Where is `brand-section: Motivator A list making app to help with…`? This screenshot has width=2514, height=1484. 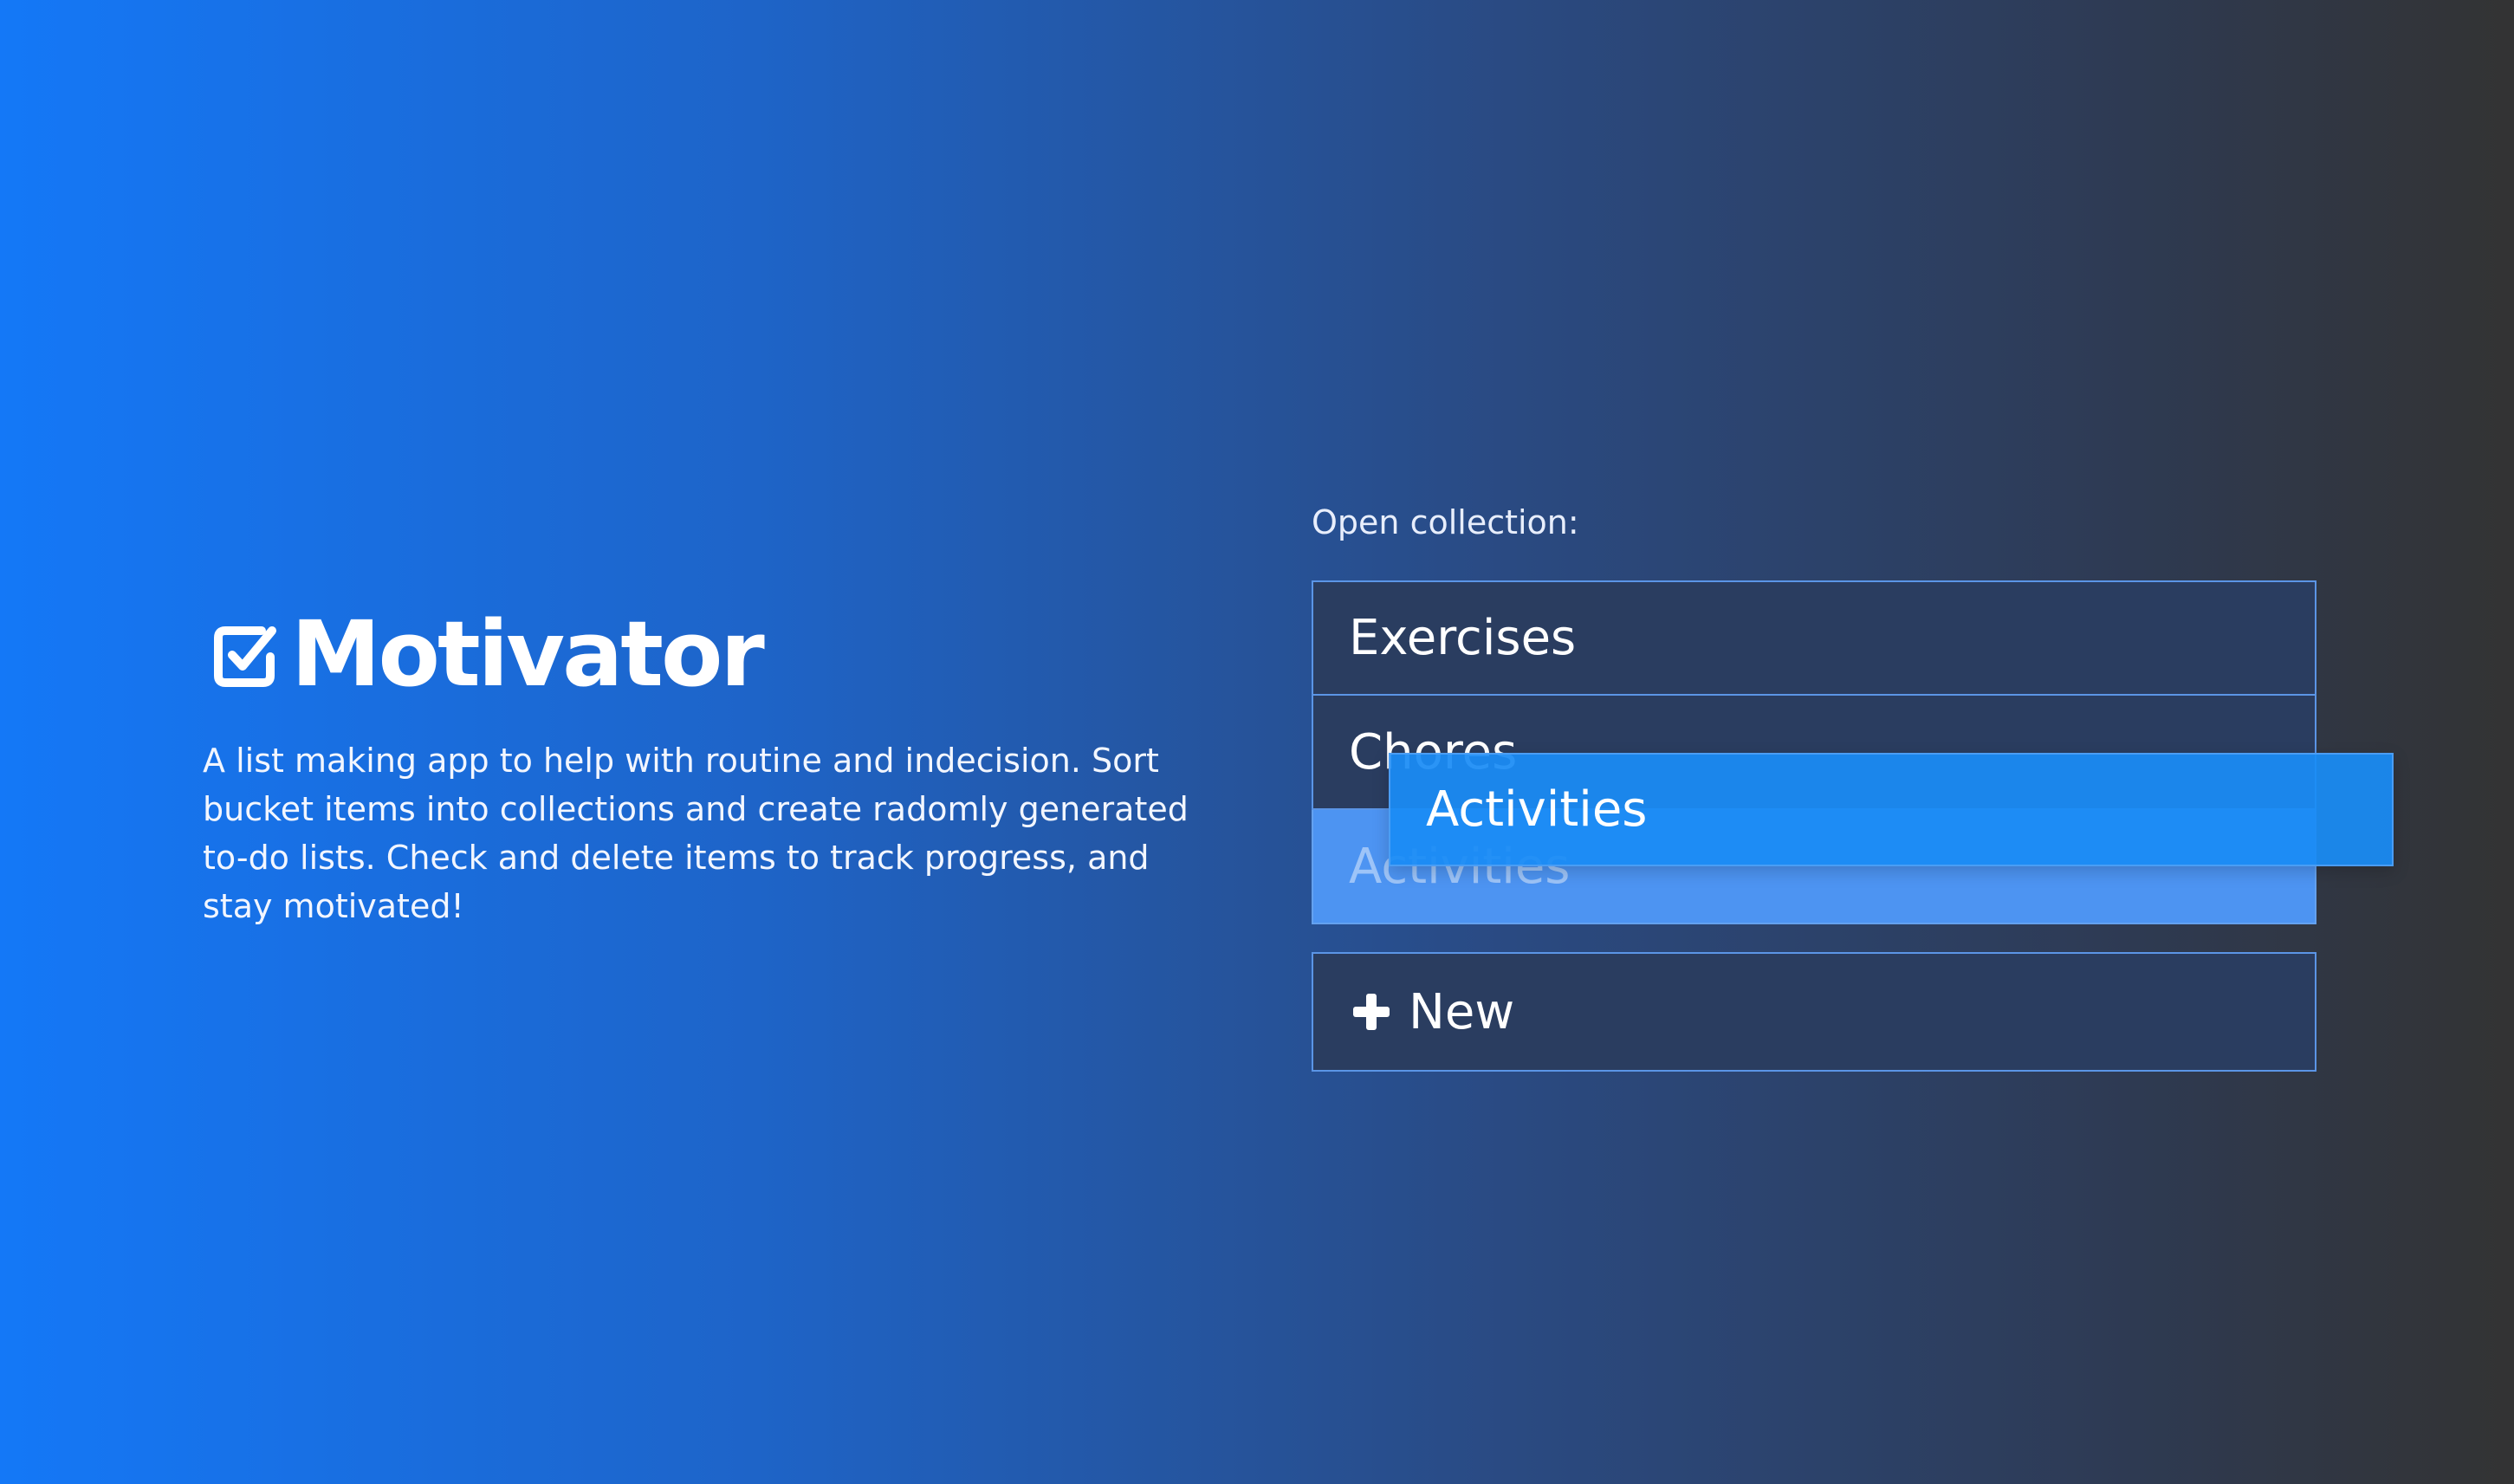 brand-section: Motivator A list making app to help with… is located at coordinates (714, 768).